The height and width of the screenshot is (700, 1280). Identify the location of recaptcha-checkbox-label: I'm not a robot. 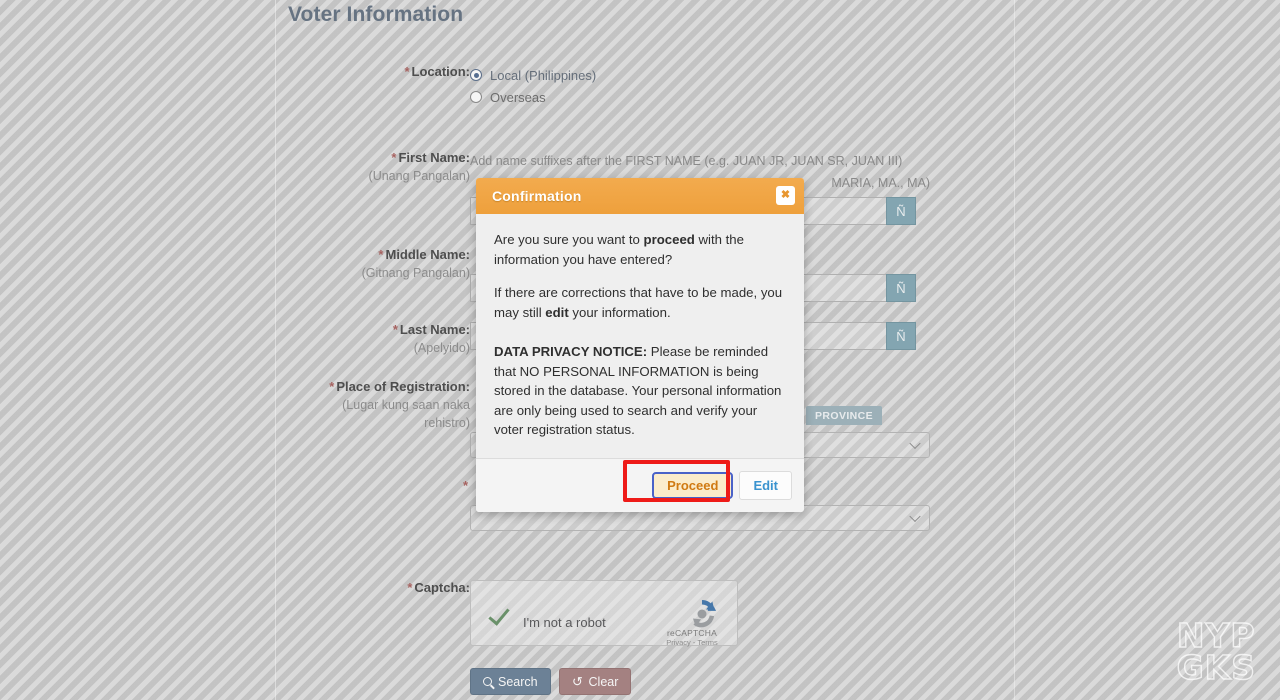
(564, 622).